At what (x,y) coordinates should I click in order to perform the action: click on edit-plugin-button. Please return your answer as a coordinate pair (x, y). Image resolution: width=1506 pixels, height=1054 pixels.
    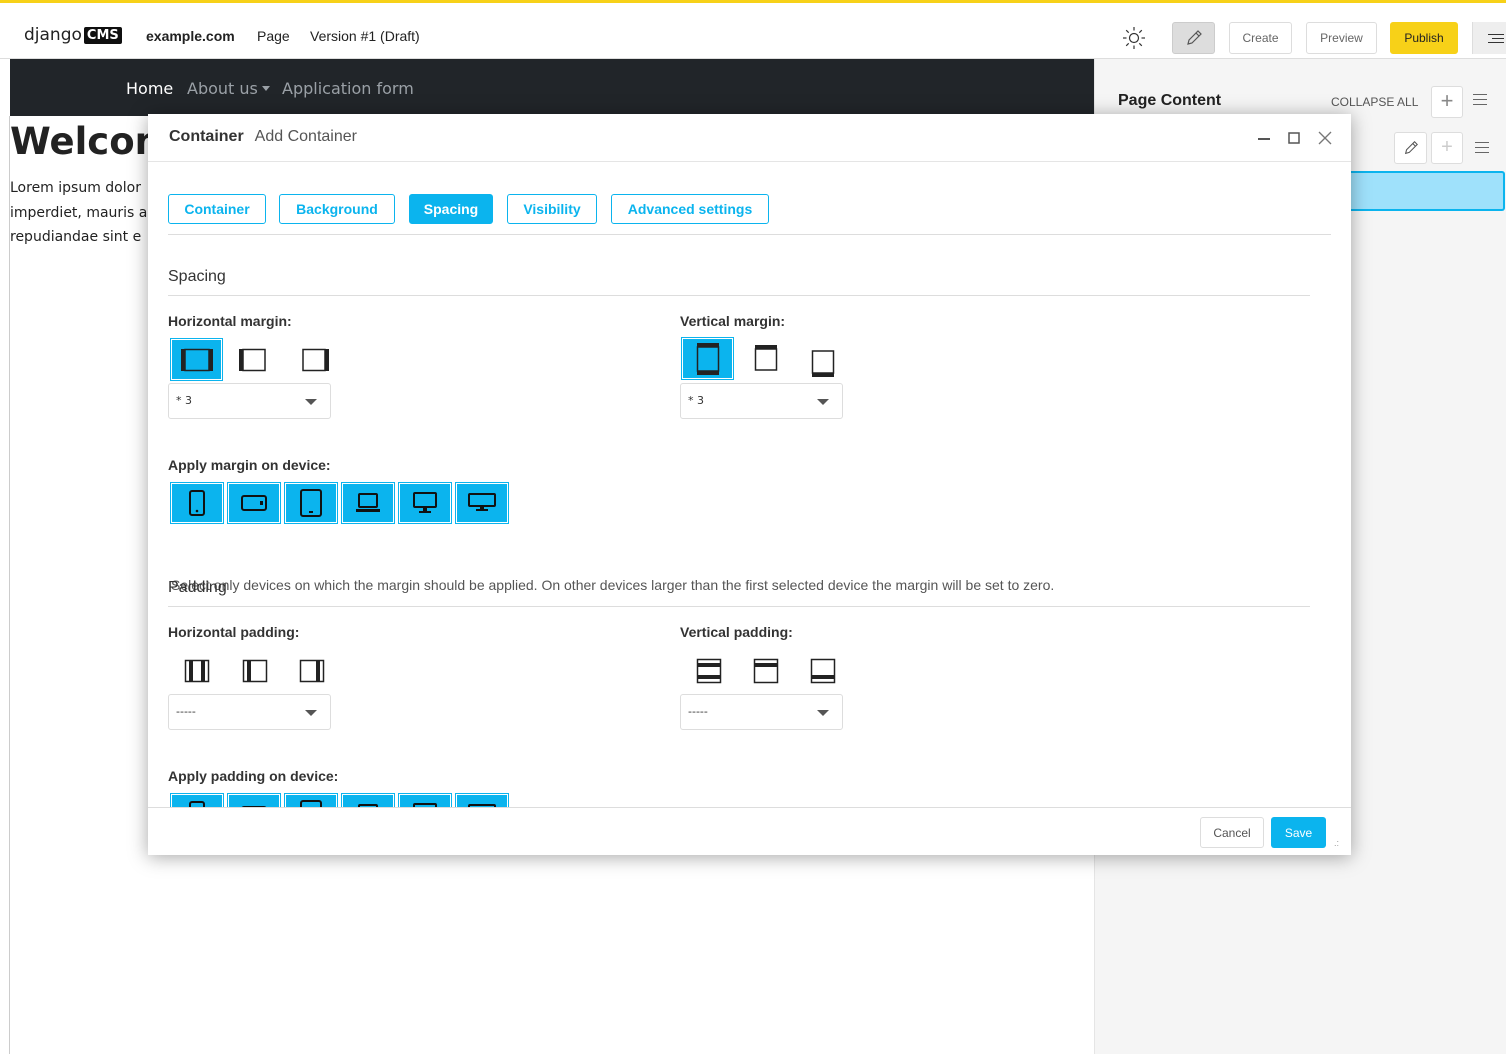
    Looking at the image, I should click on (1410, 148).